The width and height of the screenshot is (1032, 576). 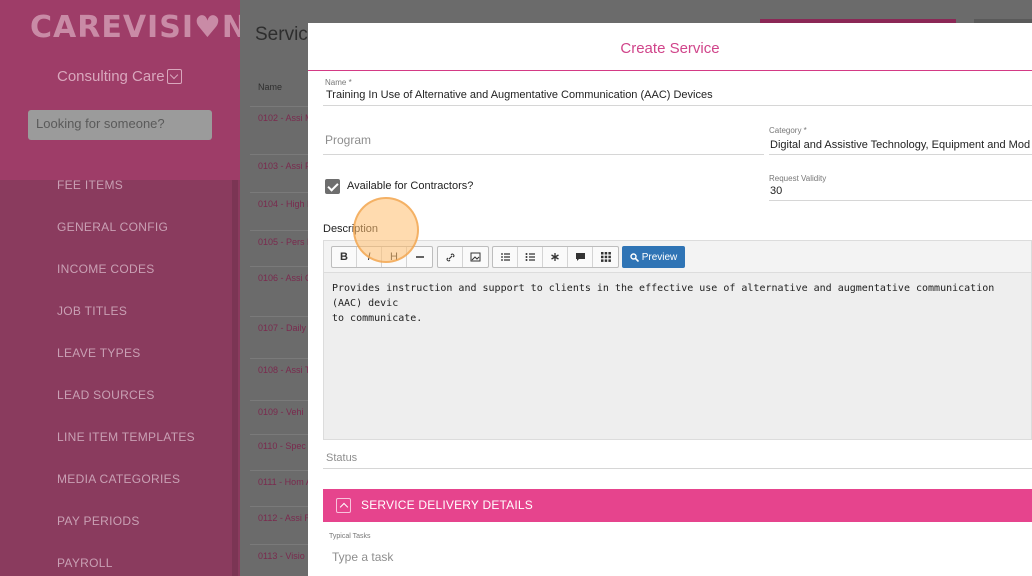 What do you see at coordinates (280, 291) in the screenshot?
I see `table-row: 0106 - Assi Or Managi Transitions` at bounding box center [280, 291].